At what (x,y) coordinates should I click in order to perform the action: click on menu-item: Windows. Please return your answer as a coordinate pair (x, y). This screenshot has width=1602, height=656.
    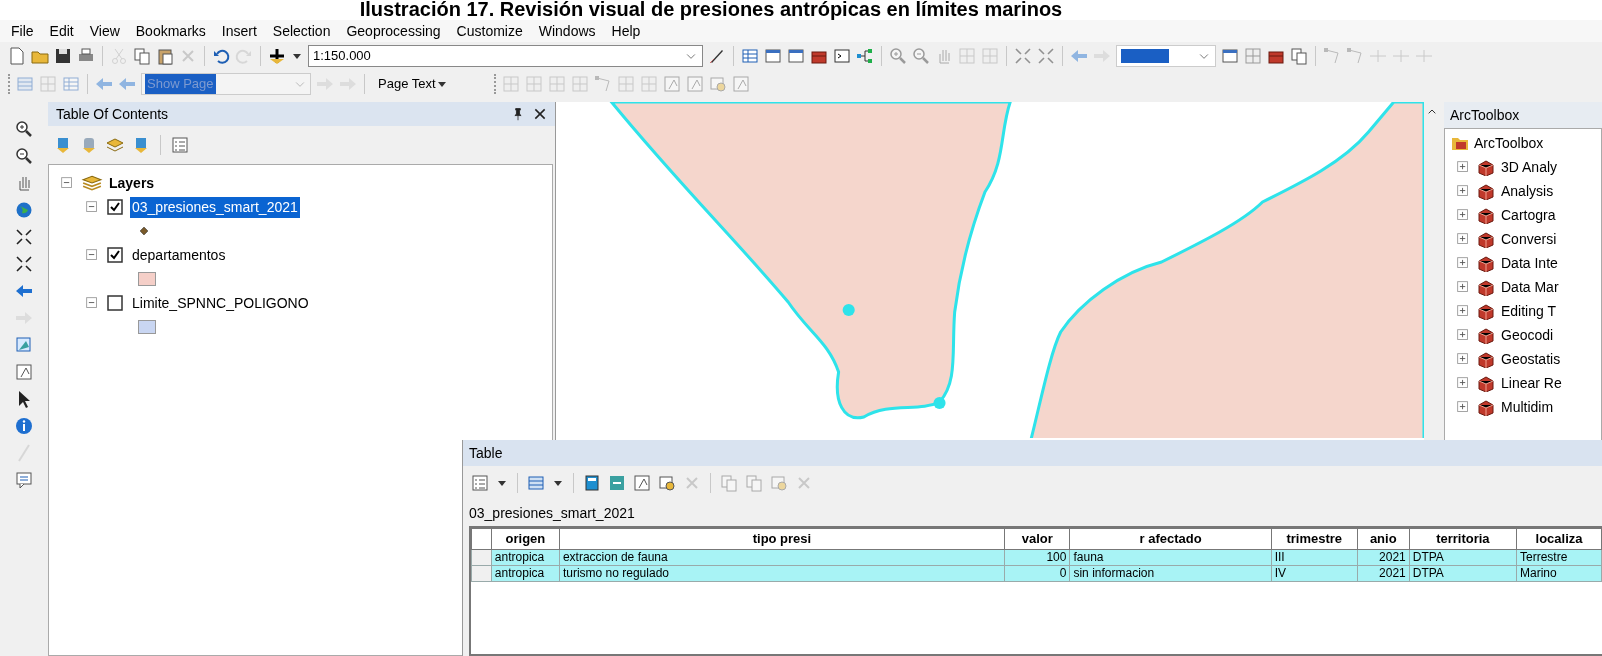
    Looking at the image, I should click on (567, 31).